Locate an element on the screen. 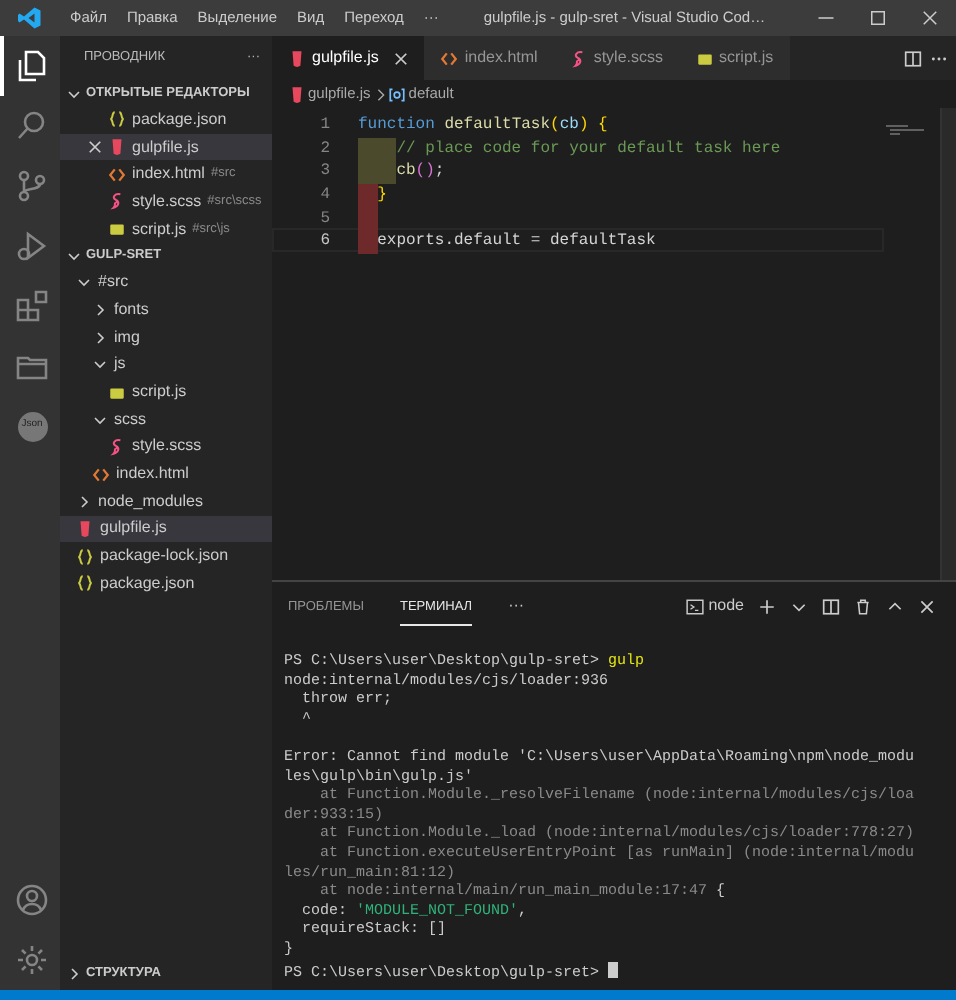 Image resolution: width=956 pixels, height=1000 pixels. folder-item: node_modules is located at coordinates (166, 501).